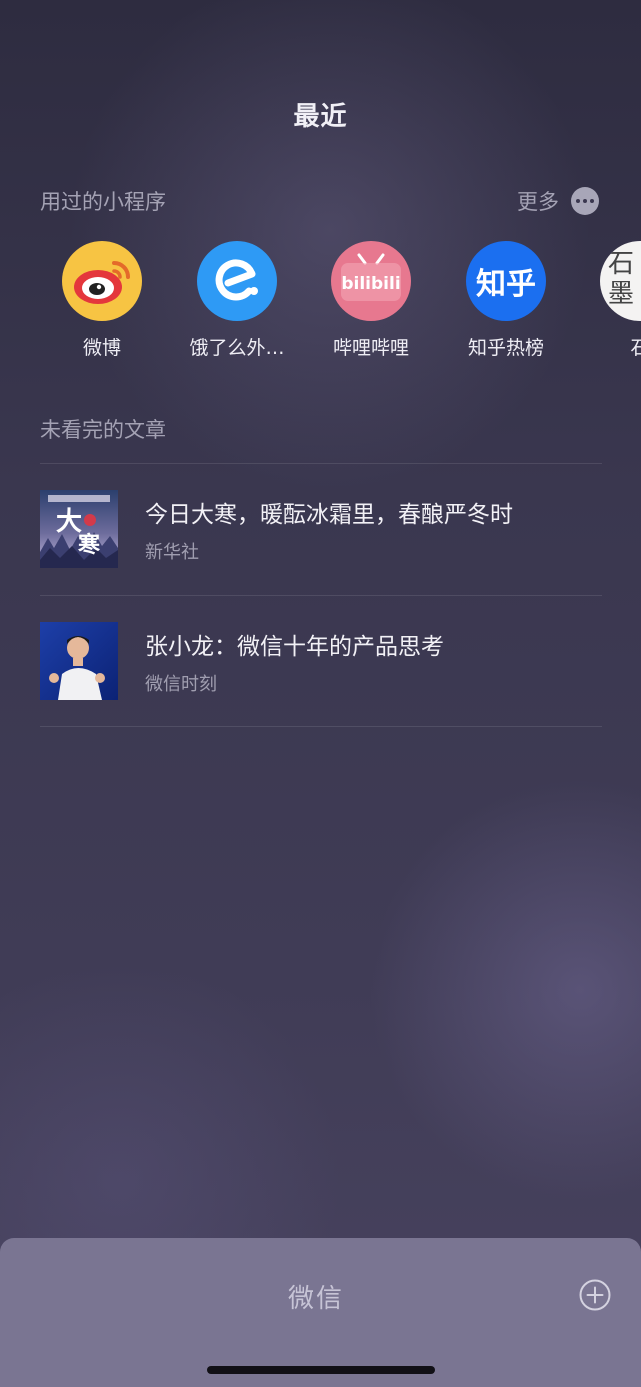 The width and height of the screenshot is (641, 1387). What do you see at coordinates (102, 281) in the screenshot?
I see `weibo-icon` at bounding box center [102, 281].